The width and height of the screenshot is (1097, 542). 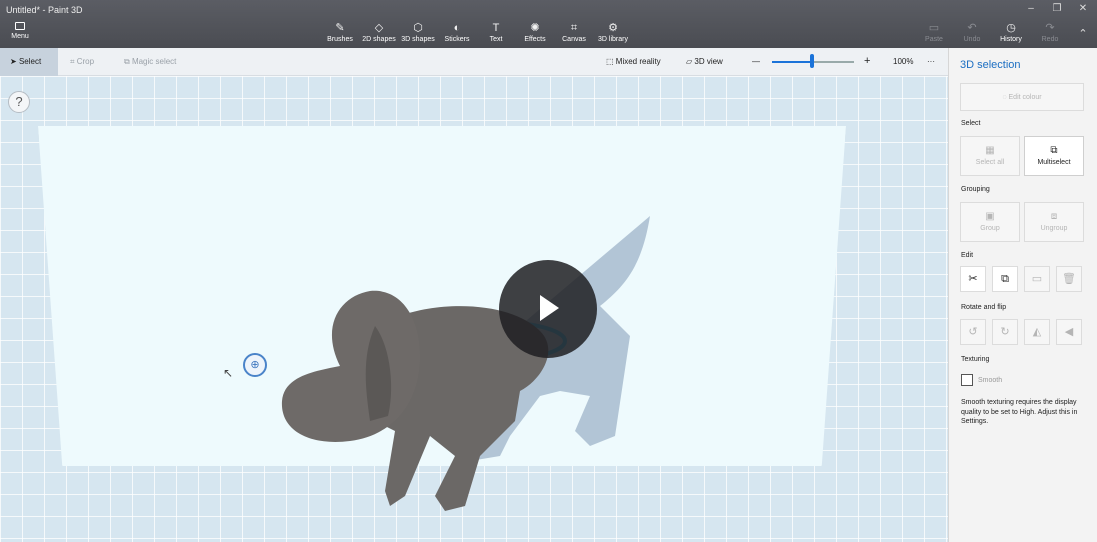 What do you see at coordinates (44, 10) in the screenshot?
I see `window-title: Untitled* - Paint 3D` at bounding box center [44, 10].